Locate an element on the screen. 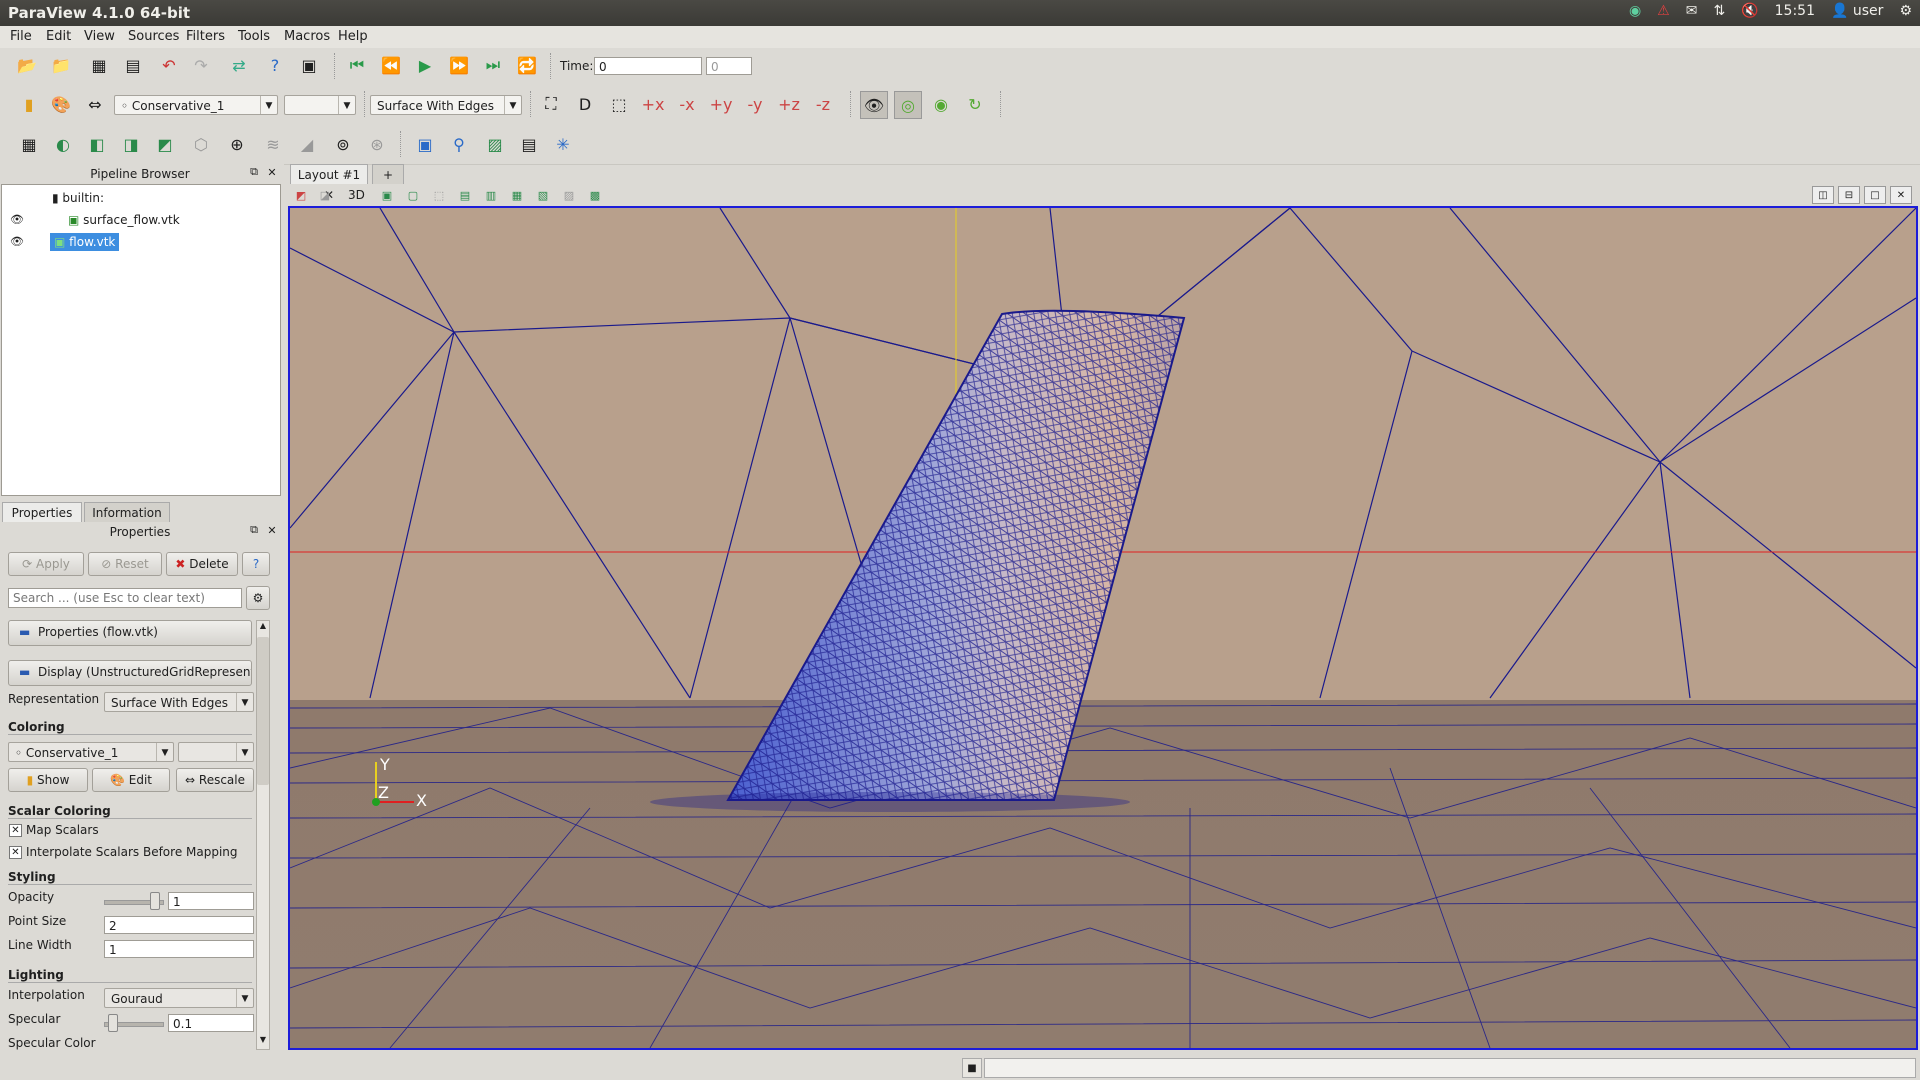 This screenshot has height=1080, width=1920. shrink-selection-icon: ▧ is located at coordinates (543, 195).